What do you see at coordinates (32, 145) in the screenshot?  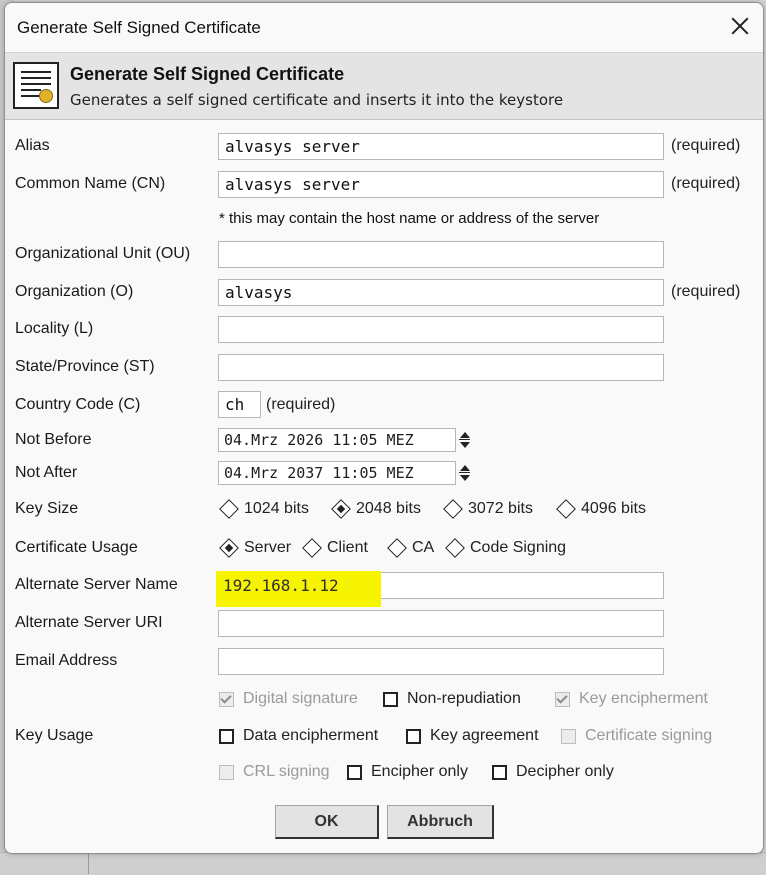 I see `alias-label: Alias` at bounding box center [32, 145].